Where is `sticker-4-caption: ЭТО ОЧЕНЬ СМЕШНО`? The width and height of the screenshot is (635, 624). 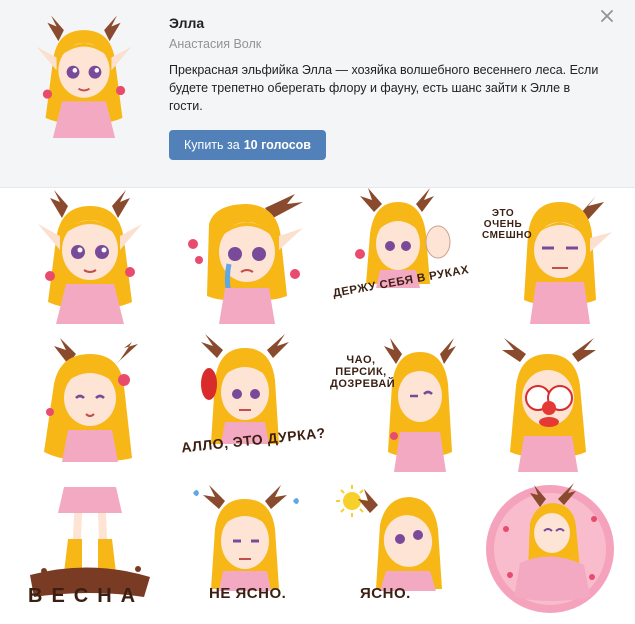
sticker-4-caption: ЭТО ОЧЕНЬ СМЕШНО is located at coordinates (507, 224).